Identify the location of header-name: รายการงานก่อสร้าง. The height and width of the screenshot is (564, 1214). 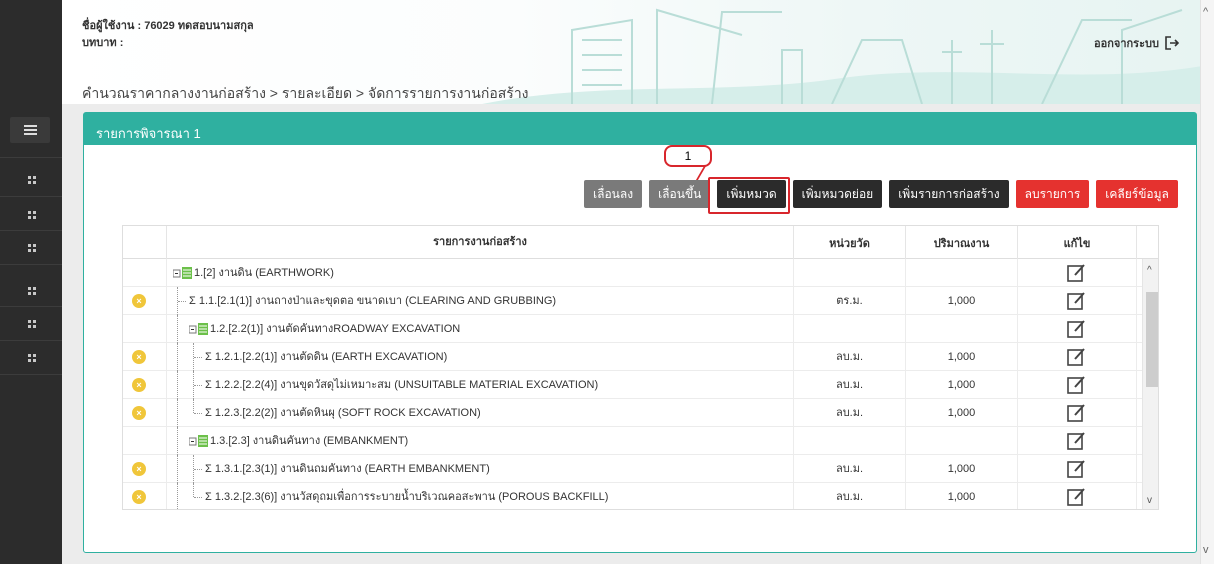
(480, 242).